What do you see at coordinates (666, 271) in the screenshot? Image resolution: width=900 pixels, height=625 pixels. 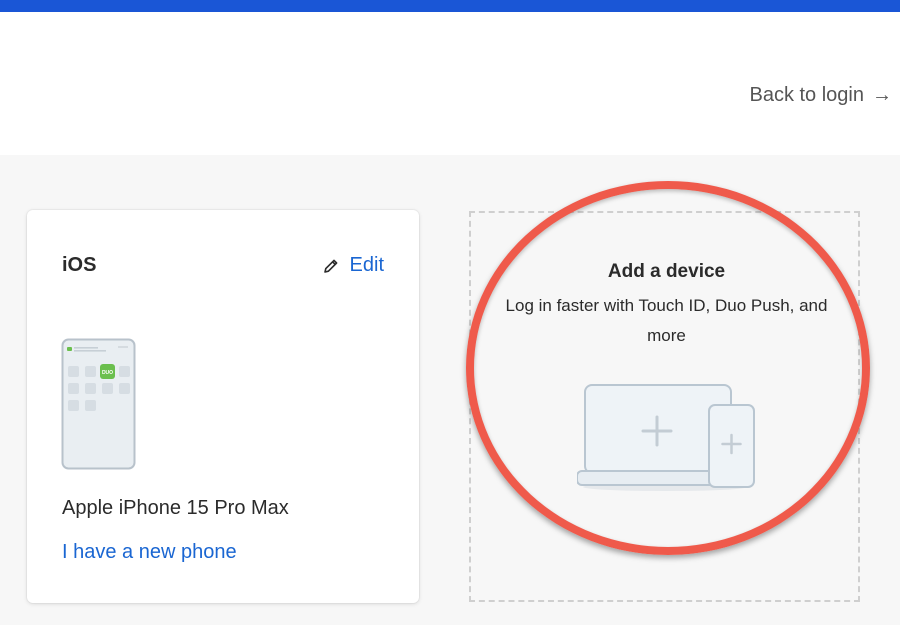 I see `add-device-title: Add a device` at bounding box center [666, 271].